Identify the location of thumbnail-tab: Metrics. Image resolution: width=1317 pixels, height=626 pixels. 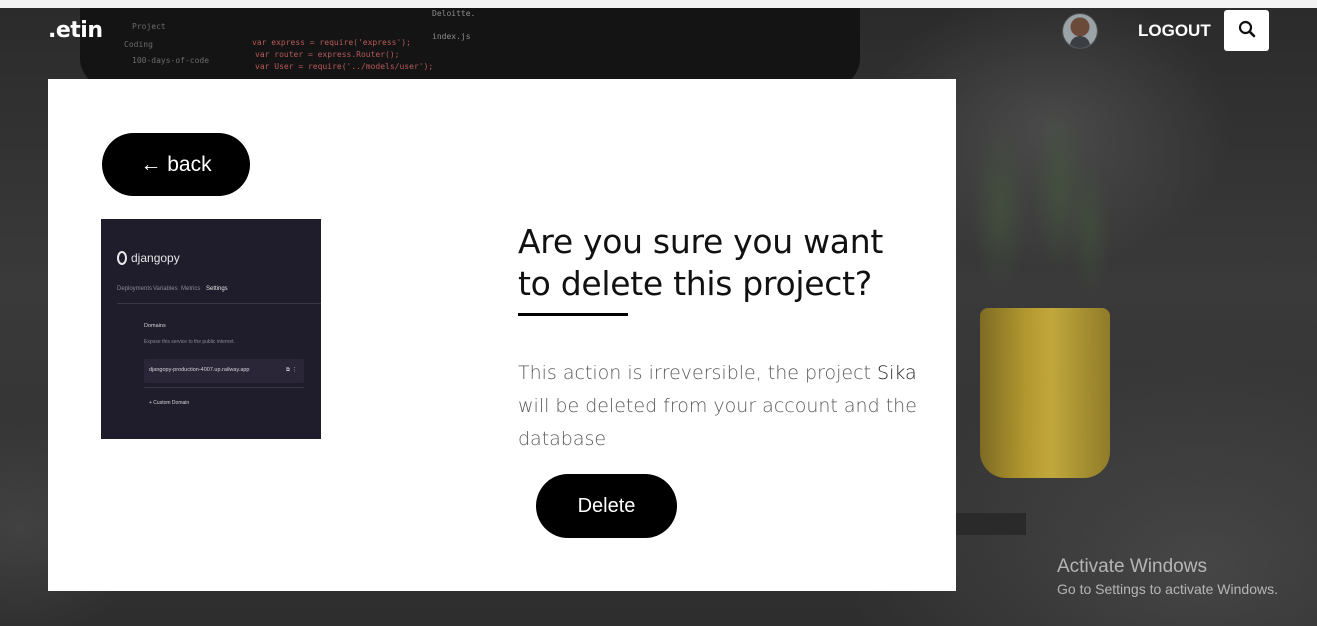
(191, 289).